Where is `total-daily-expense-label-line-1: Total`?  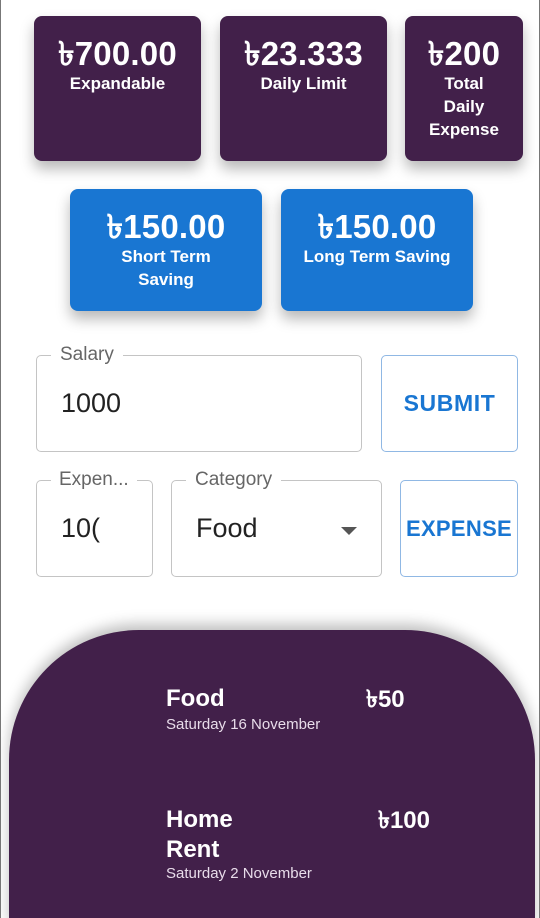 total-daily-expense-label-line-1: Total is located at coordinates (464, 83).